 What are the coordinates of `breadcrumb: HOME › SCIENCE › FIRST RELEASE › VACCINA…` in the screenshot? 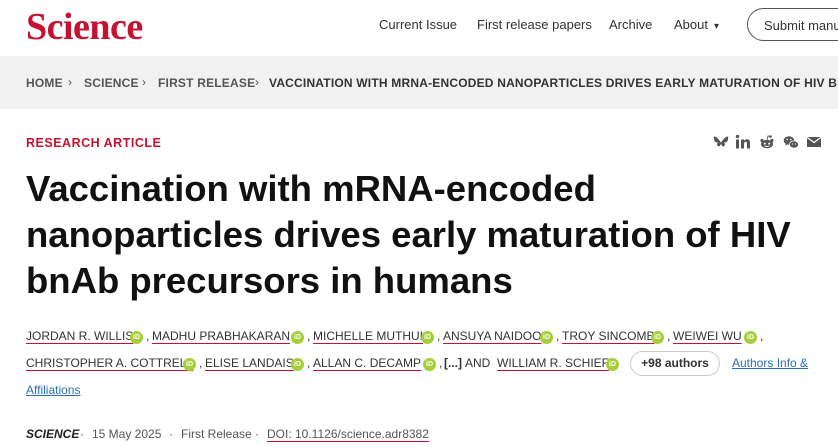 It's located at (419, 82).